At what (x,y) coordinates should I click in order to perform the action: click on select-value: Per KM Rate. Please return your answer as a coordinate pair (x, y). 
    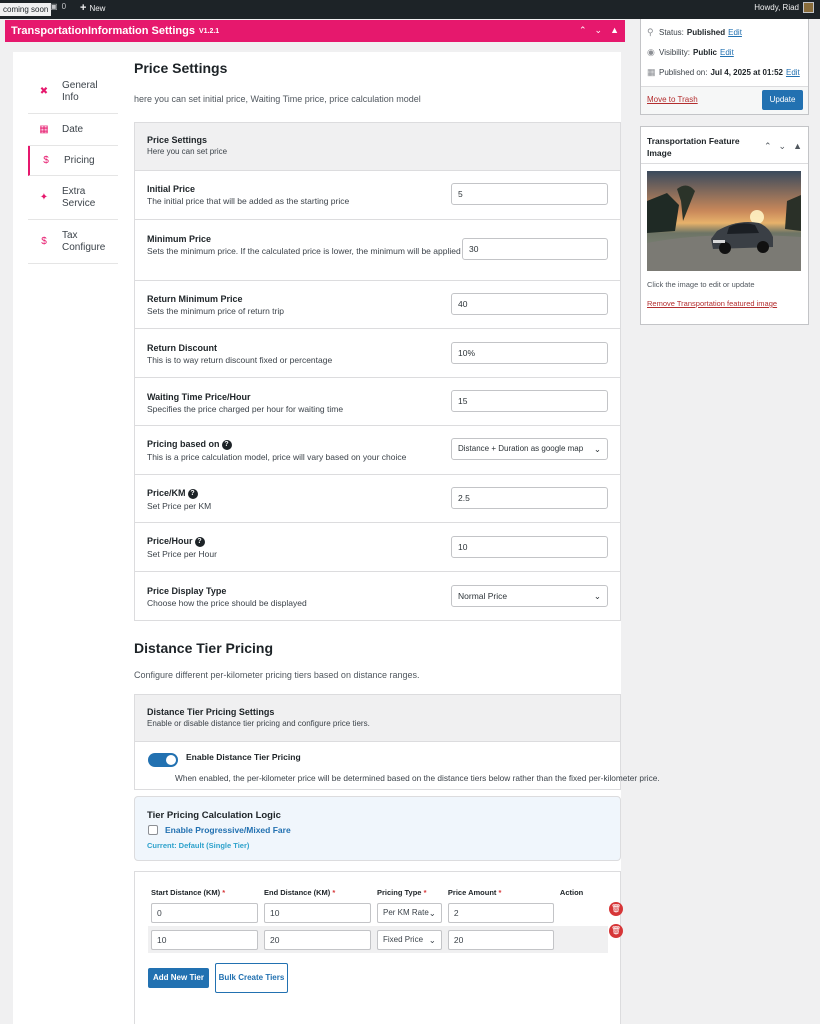
    Looking at the image, I should click on (406, 912).